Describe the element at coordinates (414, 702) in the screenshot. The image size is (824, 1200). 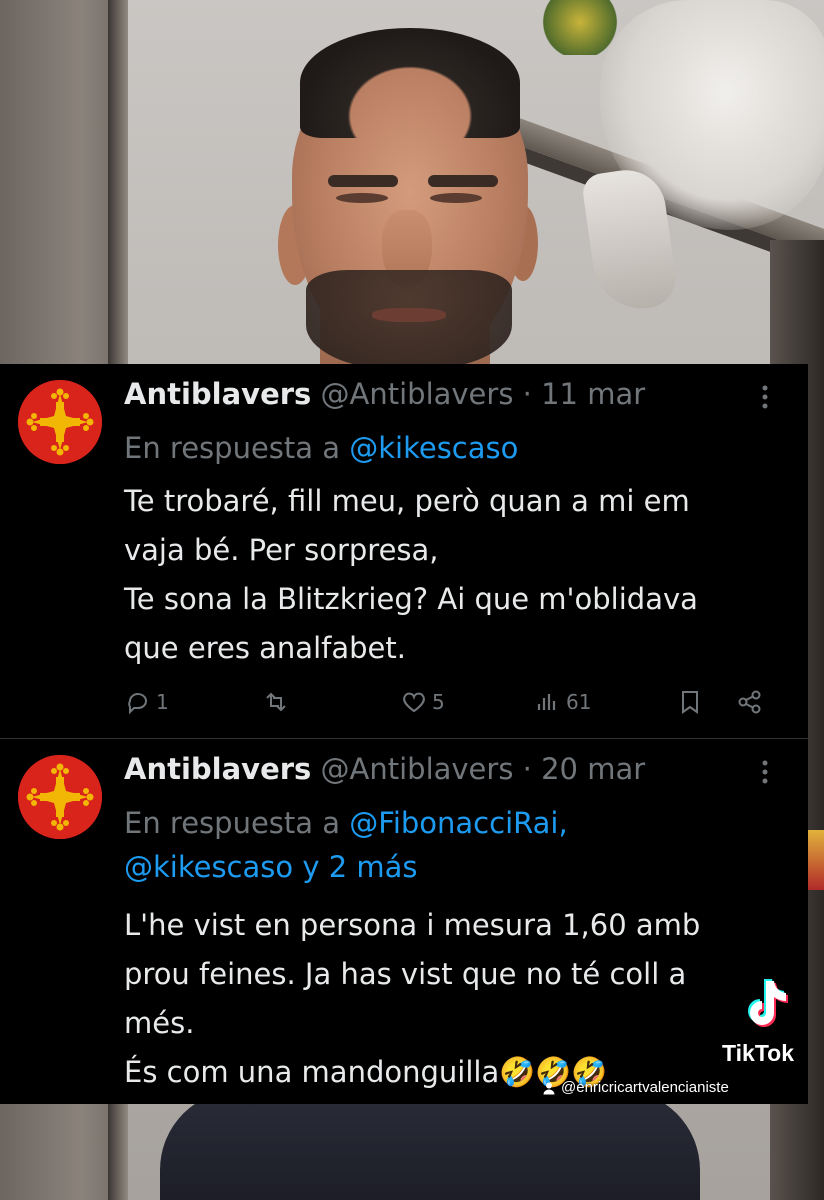
I see `heart-icon` at that location.